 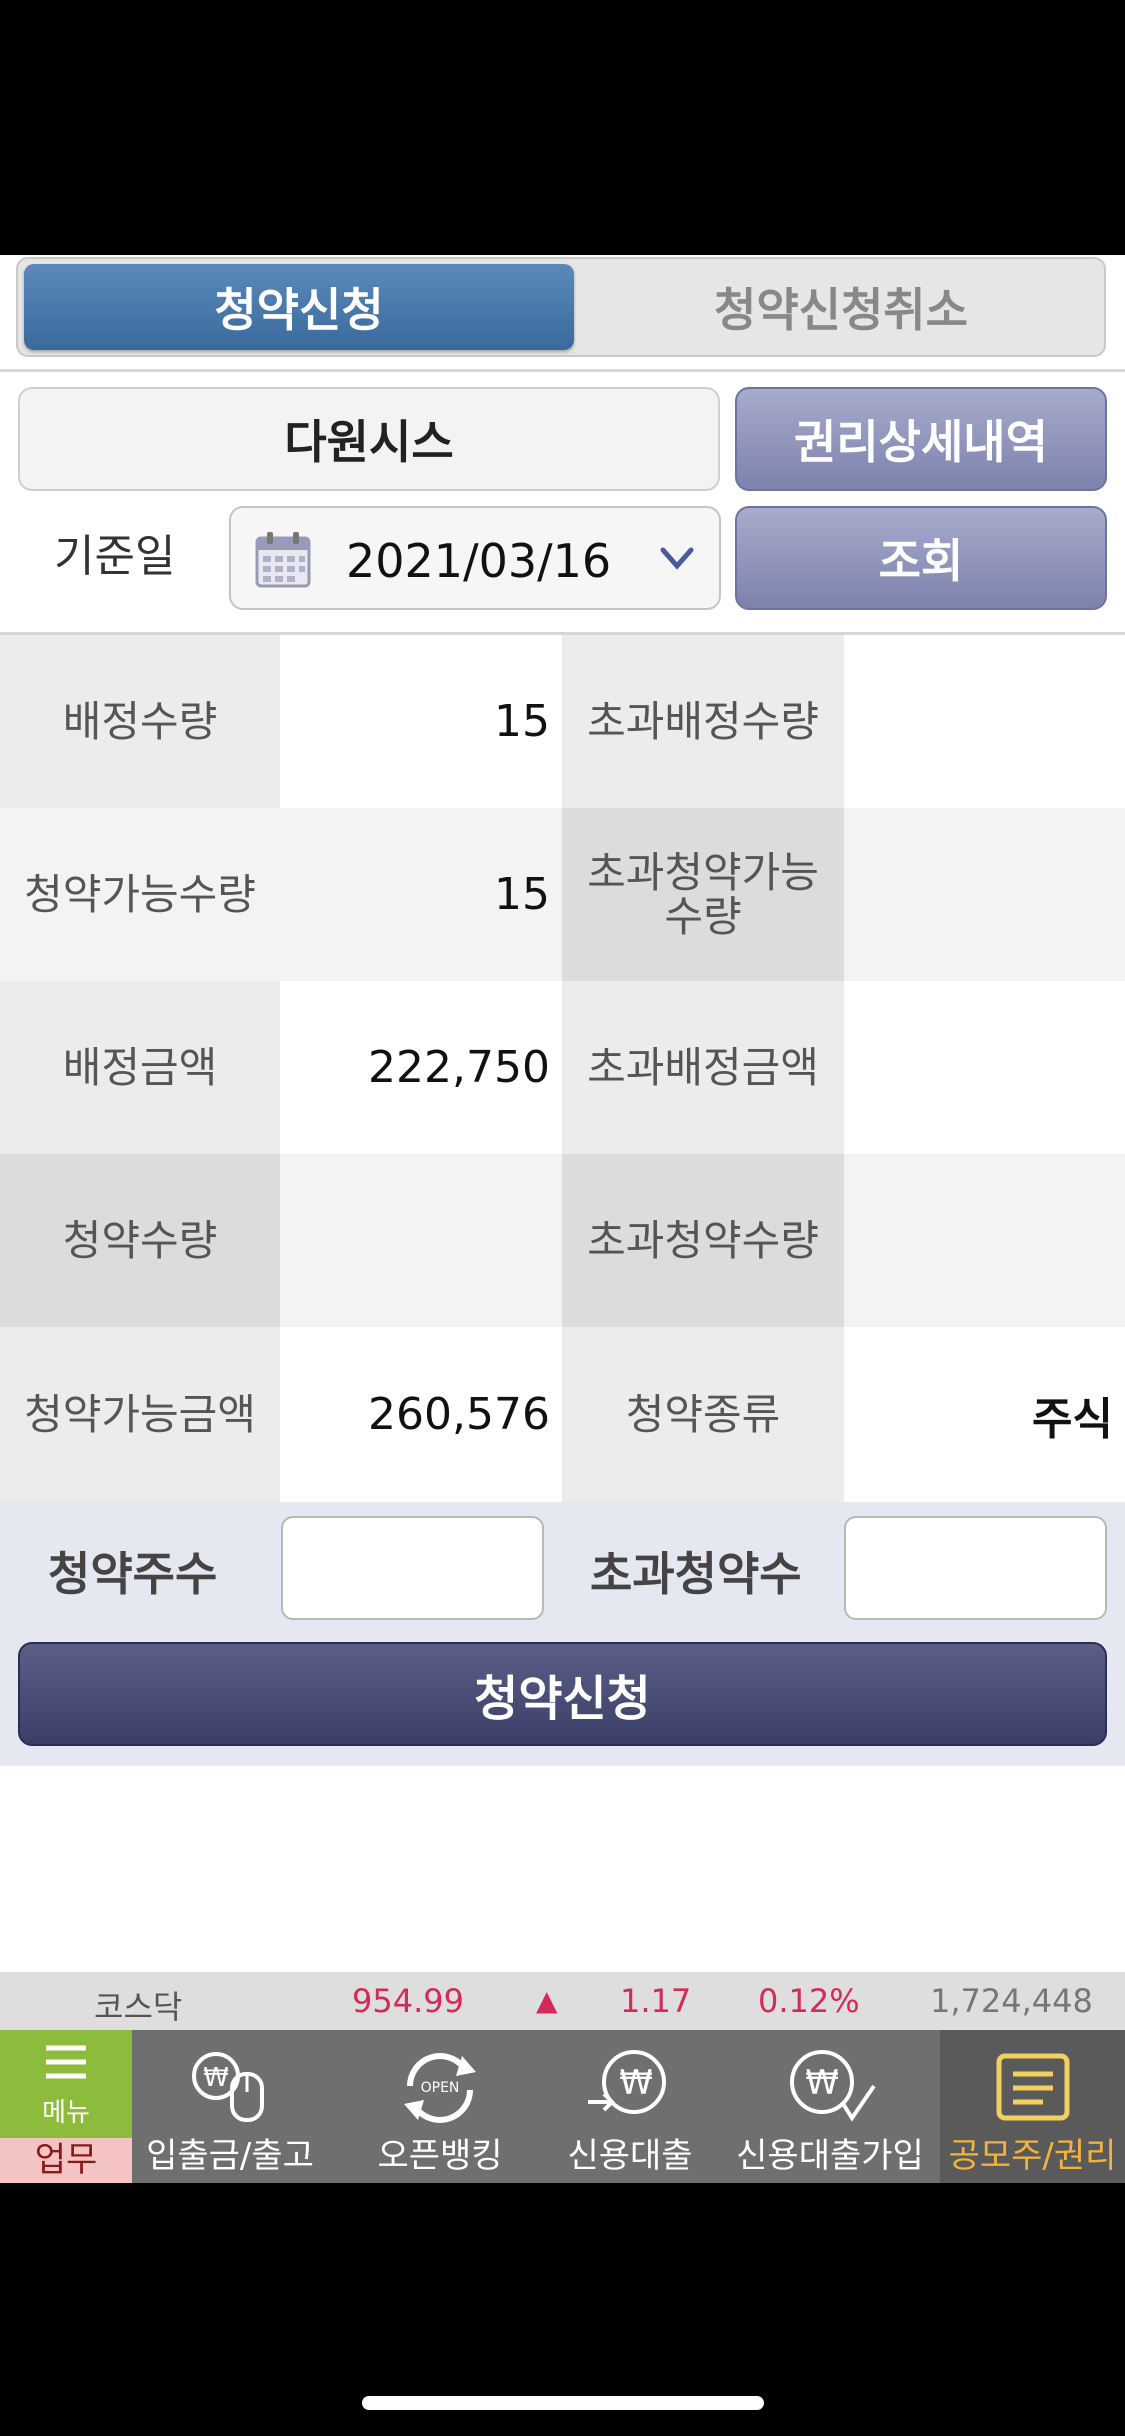 I want to click on document-list-icon, so click(x=1032, y=2087).